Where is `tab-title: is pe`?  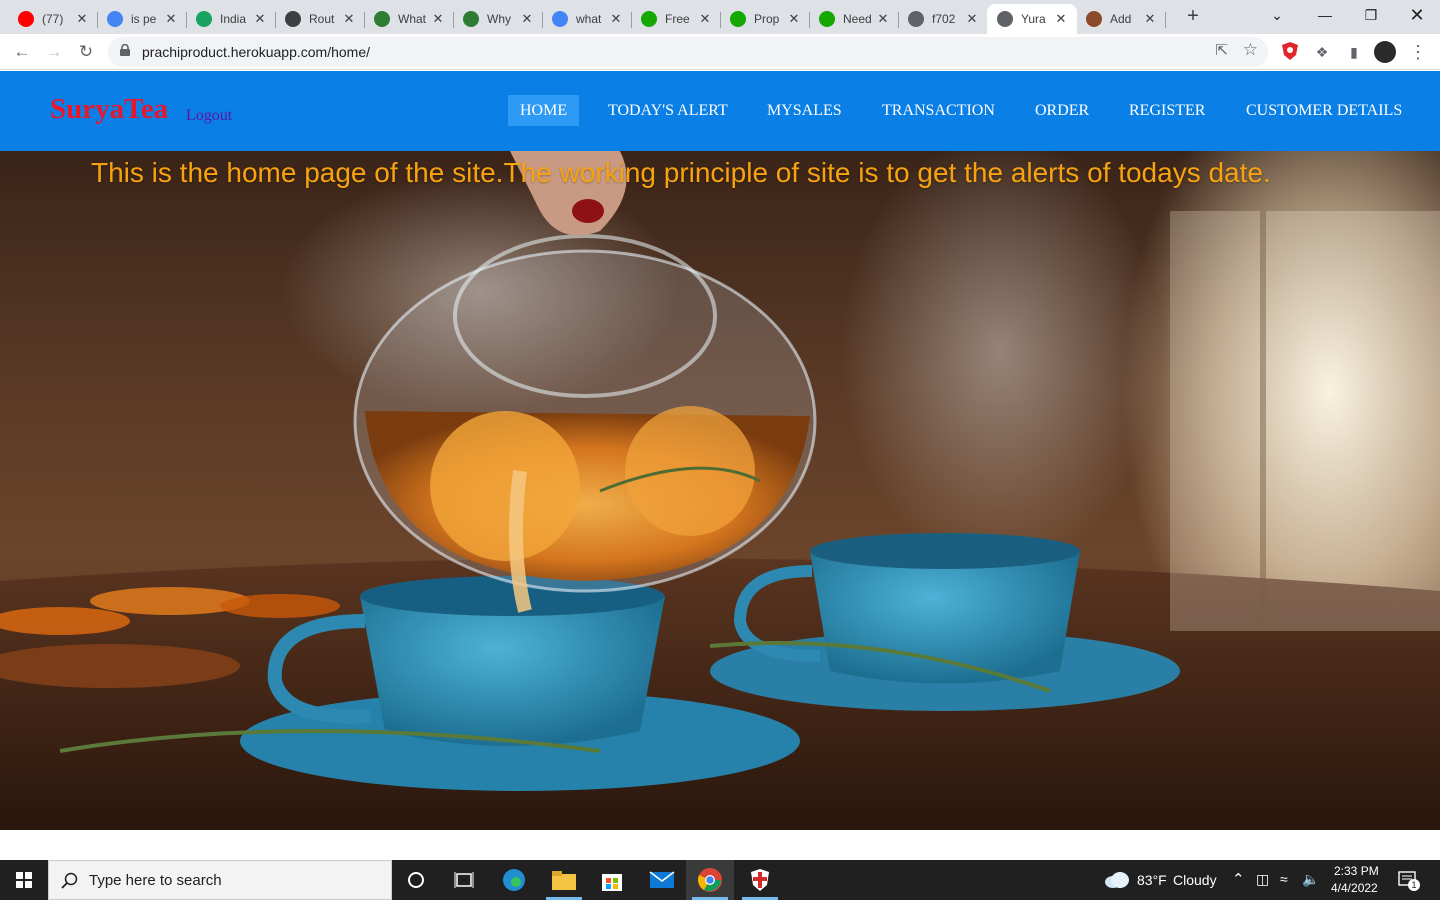
tab-title: is pe is located at coordinates (144, 19).